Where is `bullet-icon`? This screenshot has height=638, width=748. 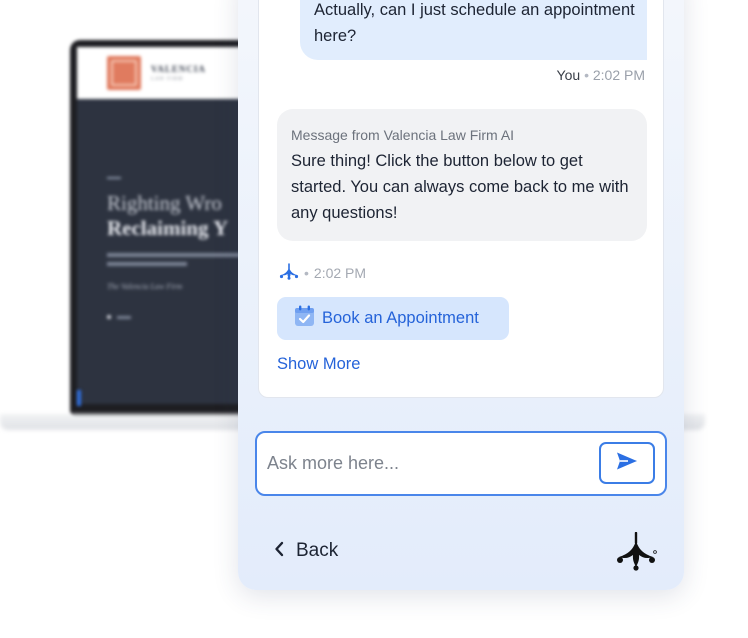 bullet-icon is located at coordinates (109, 317).